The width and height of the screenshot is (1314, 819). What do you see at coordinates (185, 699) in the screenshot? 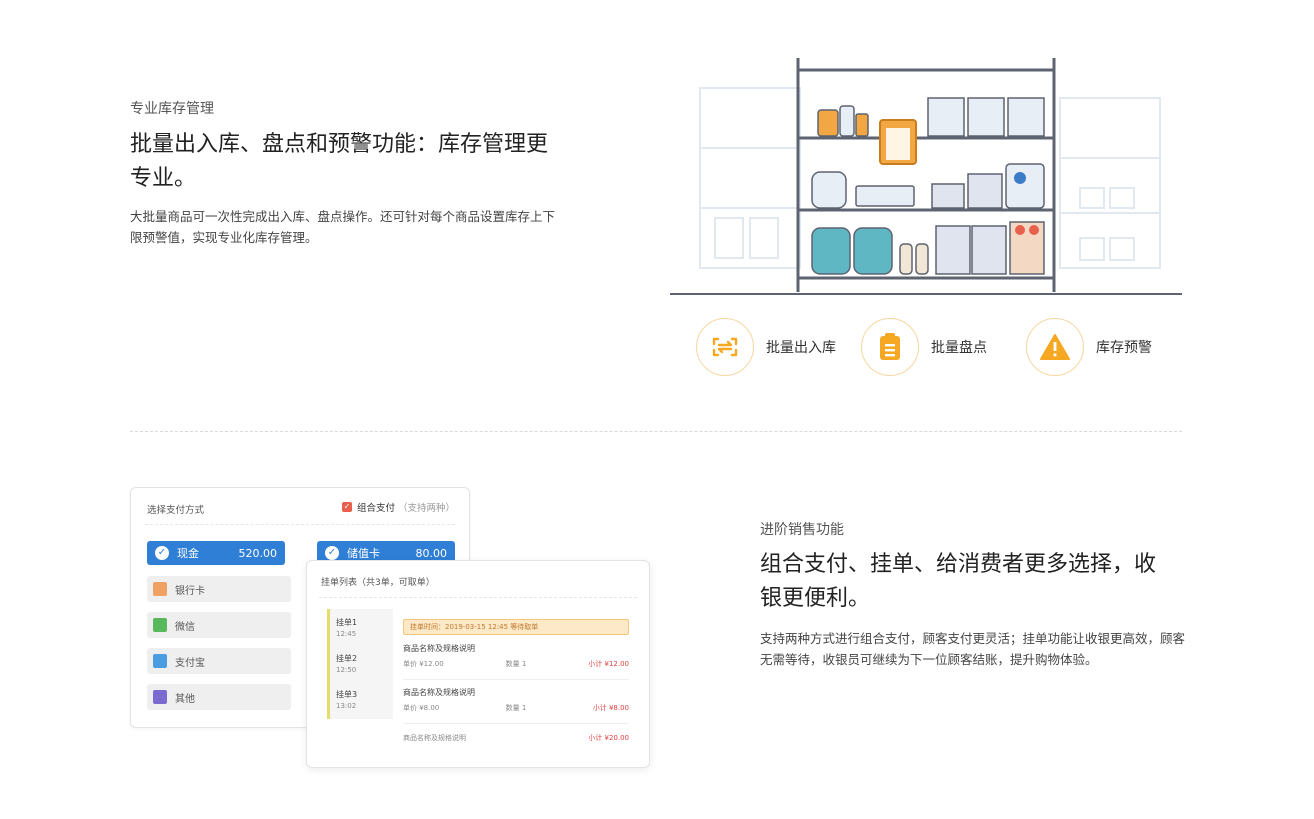
I see `payment-option-label: 其他` at bounding box center [185, 699].